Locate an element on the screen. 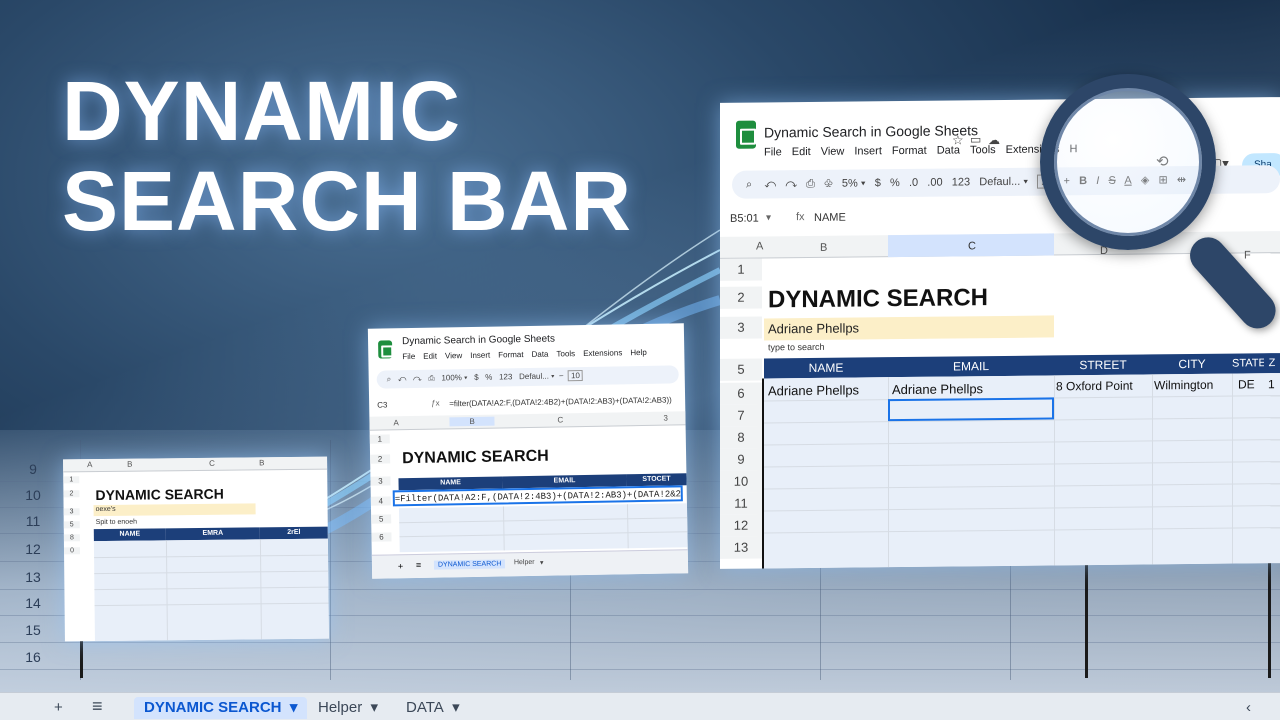 This screenshot has width=1280, height=720. font-size-input: 10 is located at coordinates (575, 376).